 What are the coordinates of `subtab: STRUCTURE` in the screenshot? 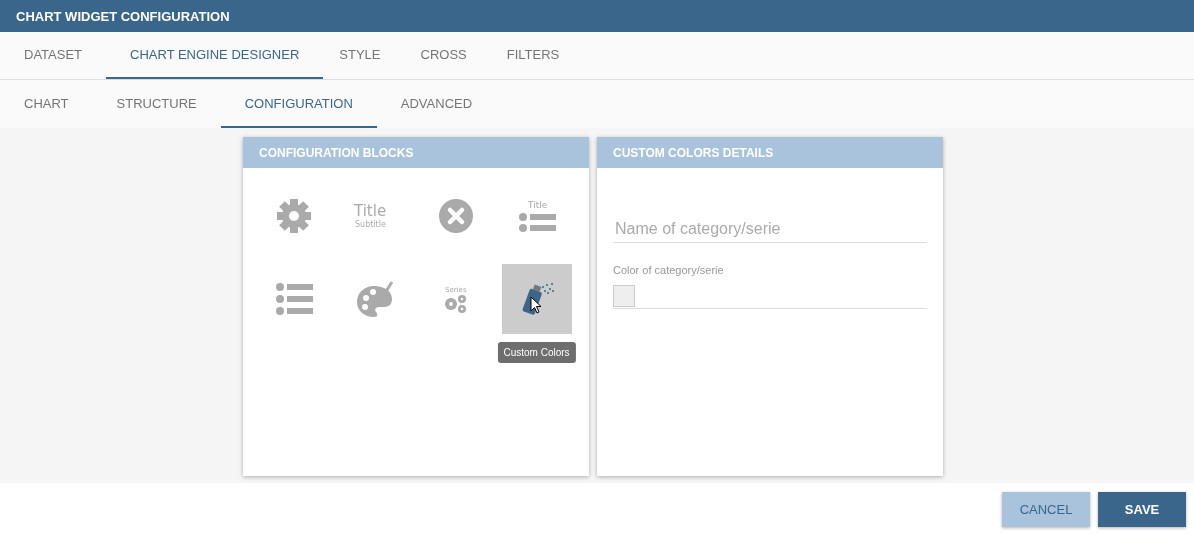 It's located at (156, 104).